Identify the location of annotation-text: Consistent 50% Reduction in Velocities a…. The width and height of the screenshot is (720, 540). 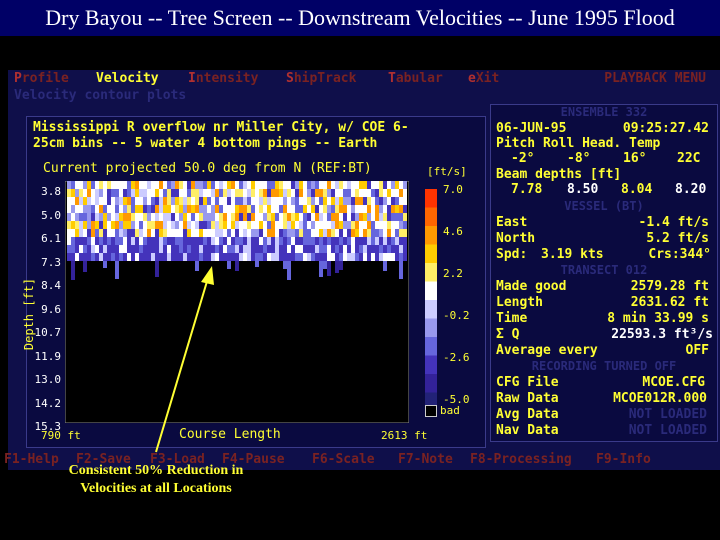
(156, 479).